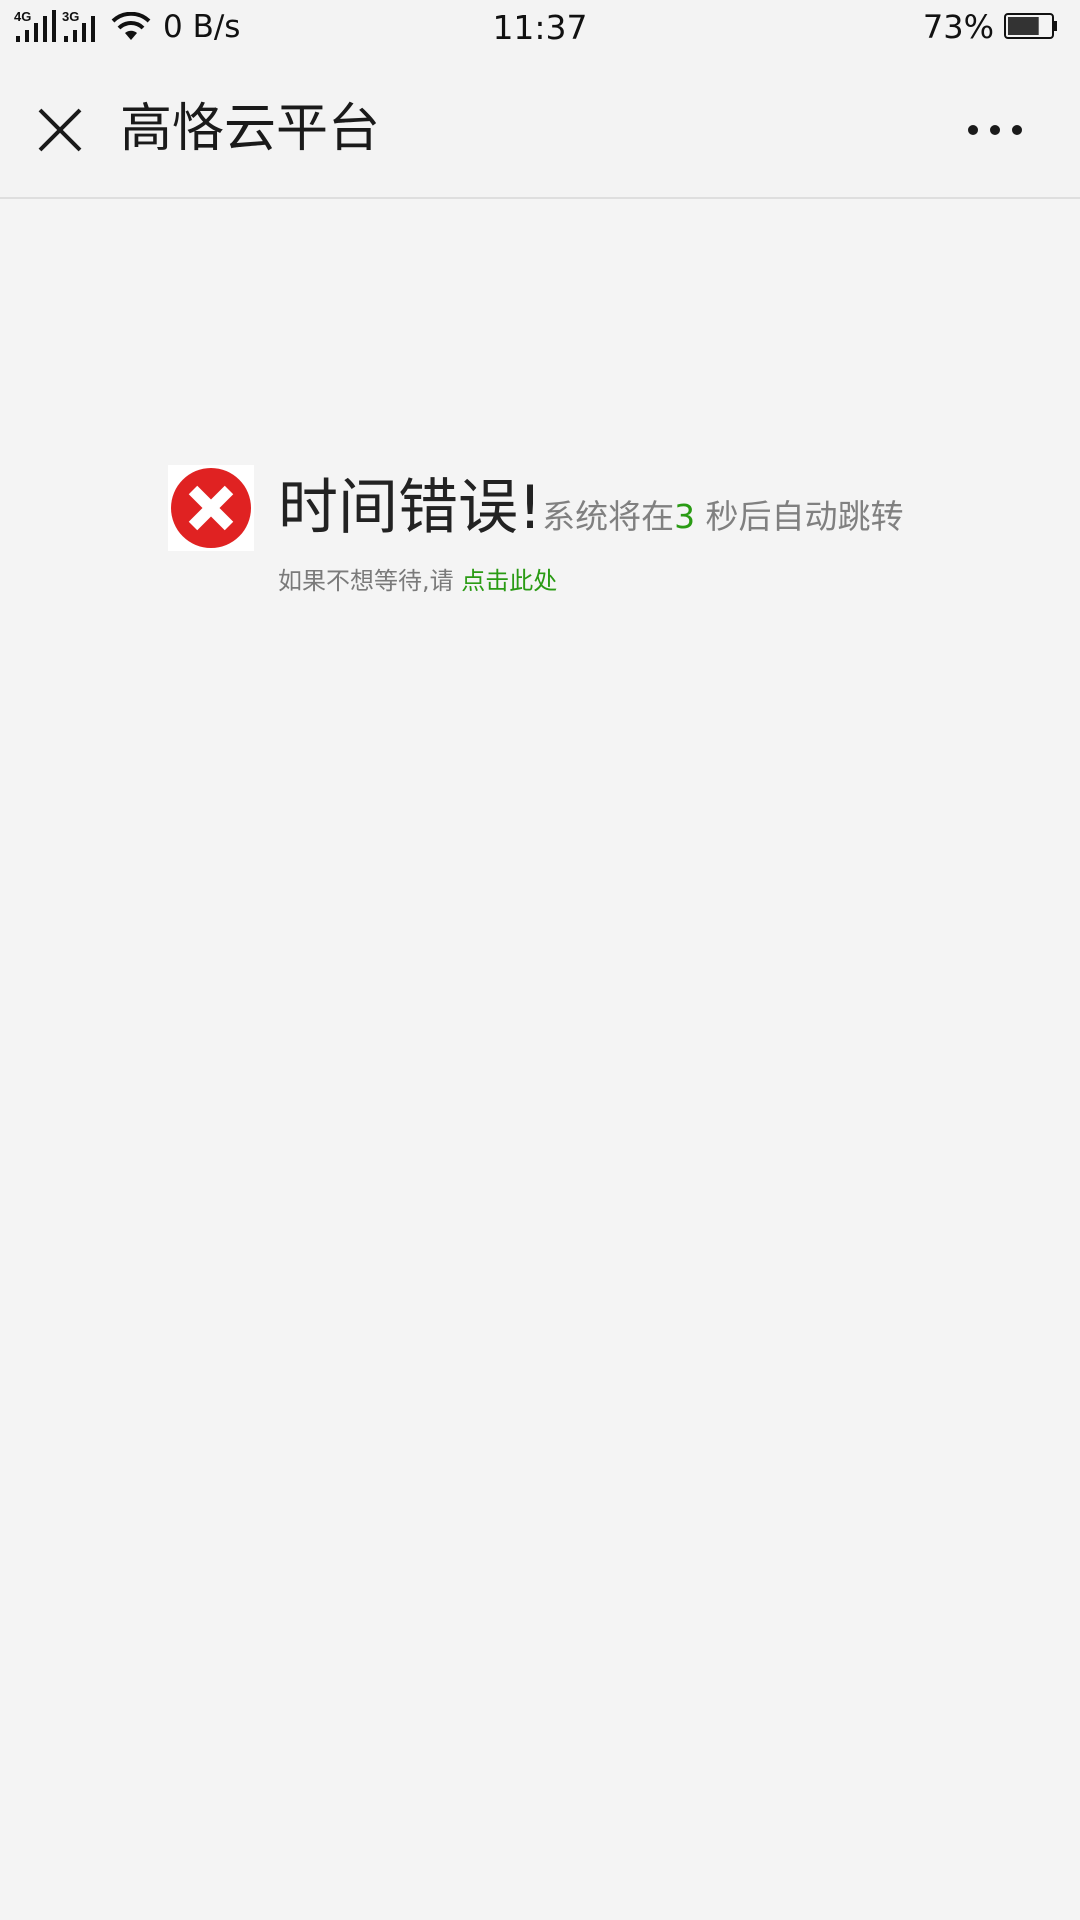 Image resolution: width=1080 pixels, height=1920 pixels. I want to click on redirect-suffix: 秒后自动跳转, so click(799, 516).